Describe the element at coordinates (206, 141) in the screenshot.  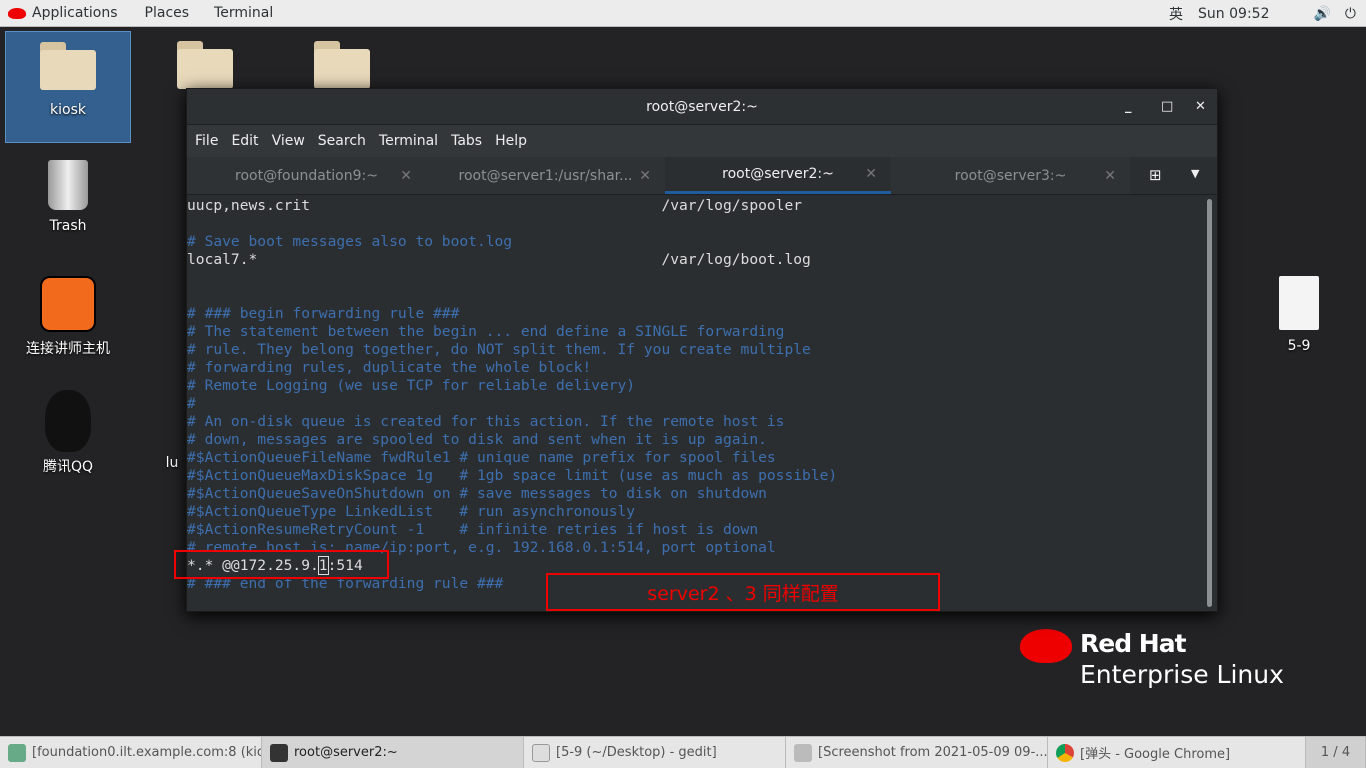
I see `menu-file: File` at that location.